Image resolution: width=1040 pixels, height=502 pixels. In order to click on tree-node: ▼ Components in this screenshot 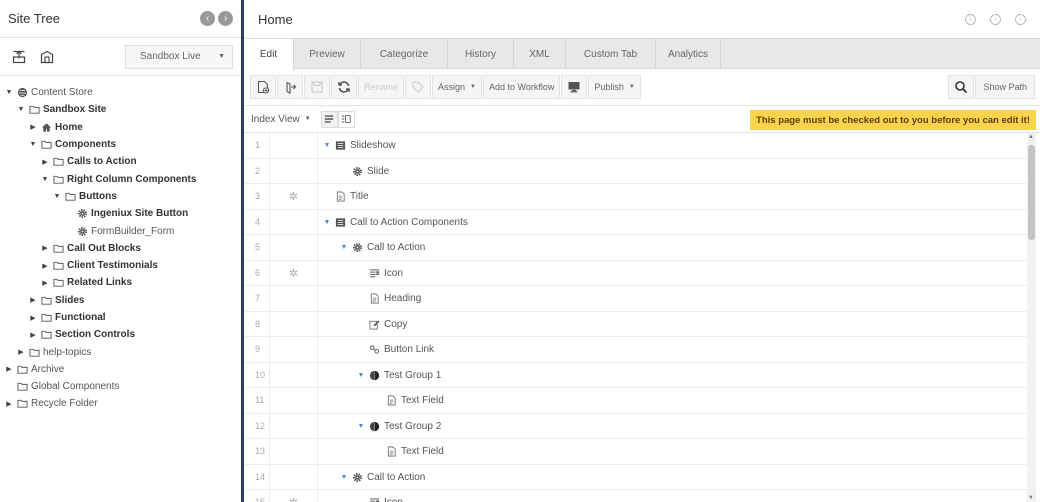, I will do `click(120, 144)`.